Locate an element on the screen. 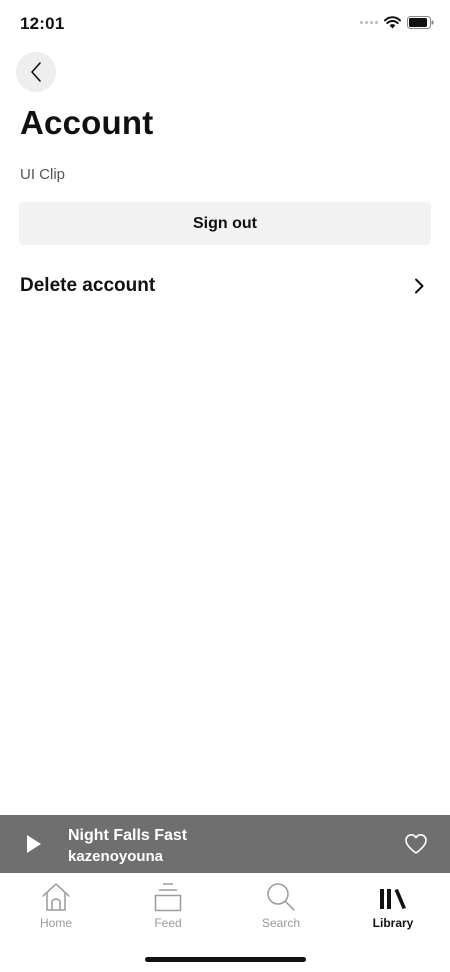 The image size is (450, 972). play-icon is located at coordinates (34, 844).